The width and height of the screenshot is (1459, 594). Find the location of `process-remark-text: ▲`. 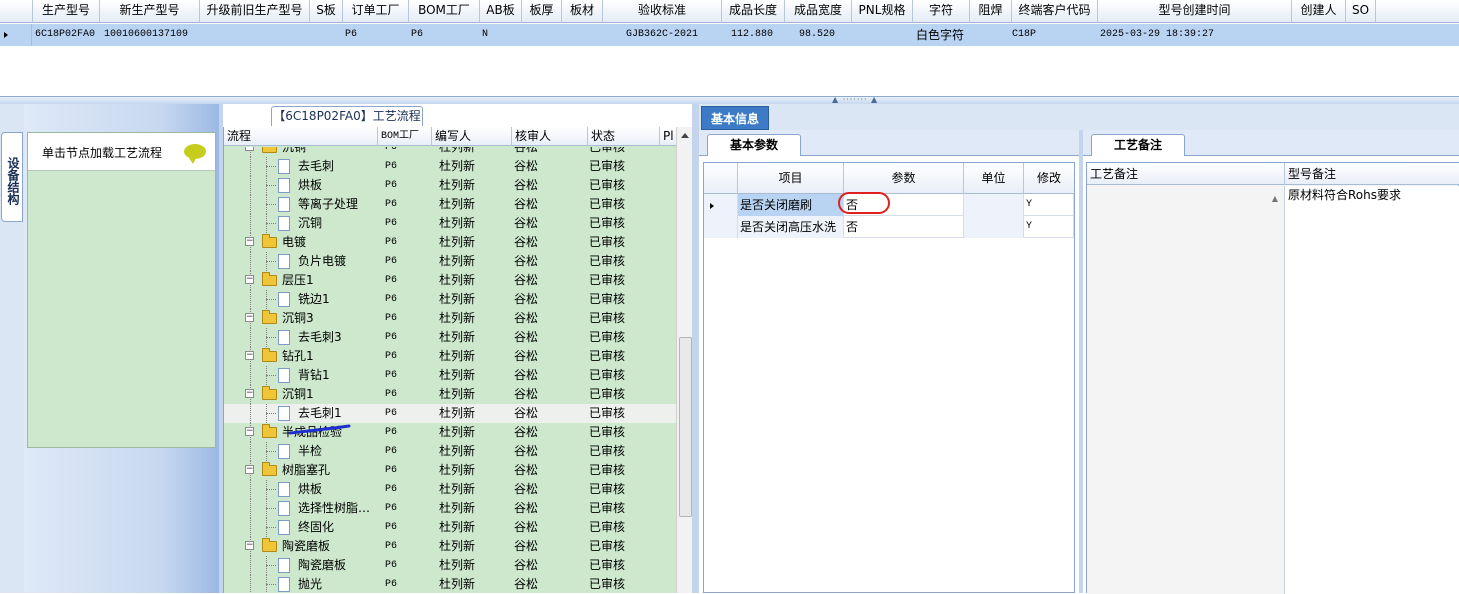

process-remark-text: ▲ is located at coordinates (1186, 390).